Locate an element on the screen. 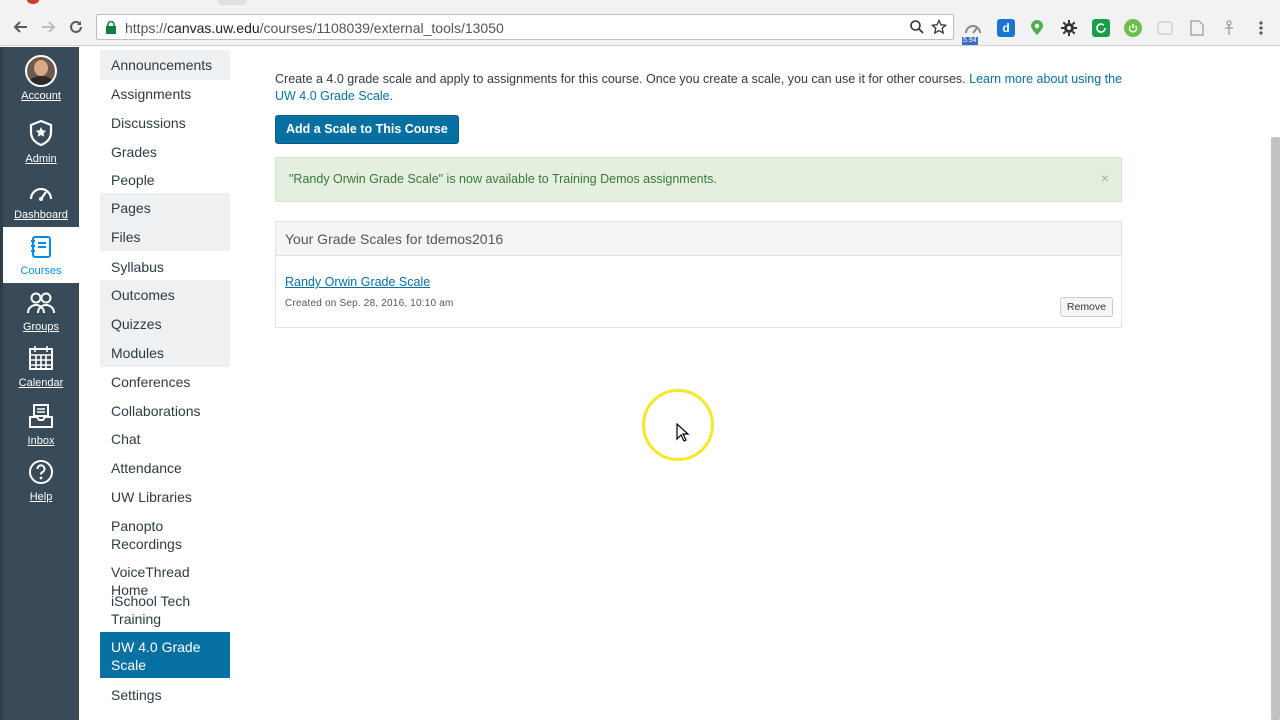 The image size is (1280, 720). help-icon is located at coordinates (41, 473).